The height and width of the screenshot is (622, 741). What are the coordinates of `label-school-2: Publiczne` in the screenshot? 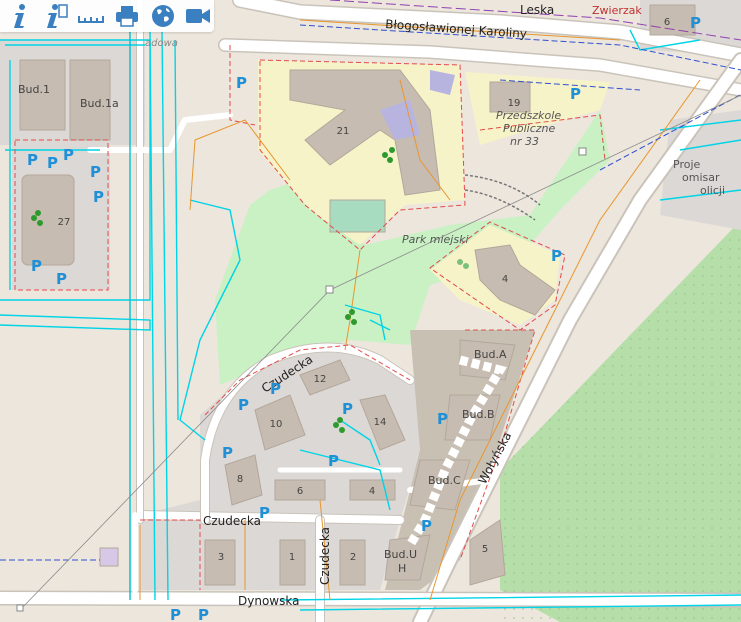 It's located at (529, 128).